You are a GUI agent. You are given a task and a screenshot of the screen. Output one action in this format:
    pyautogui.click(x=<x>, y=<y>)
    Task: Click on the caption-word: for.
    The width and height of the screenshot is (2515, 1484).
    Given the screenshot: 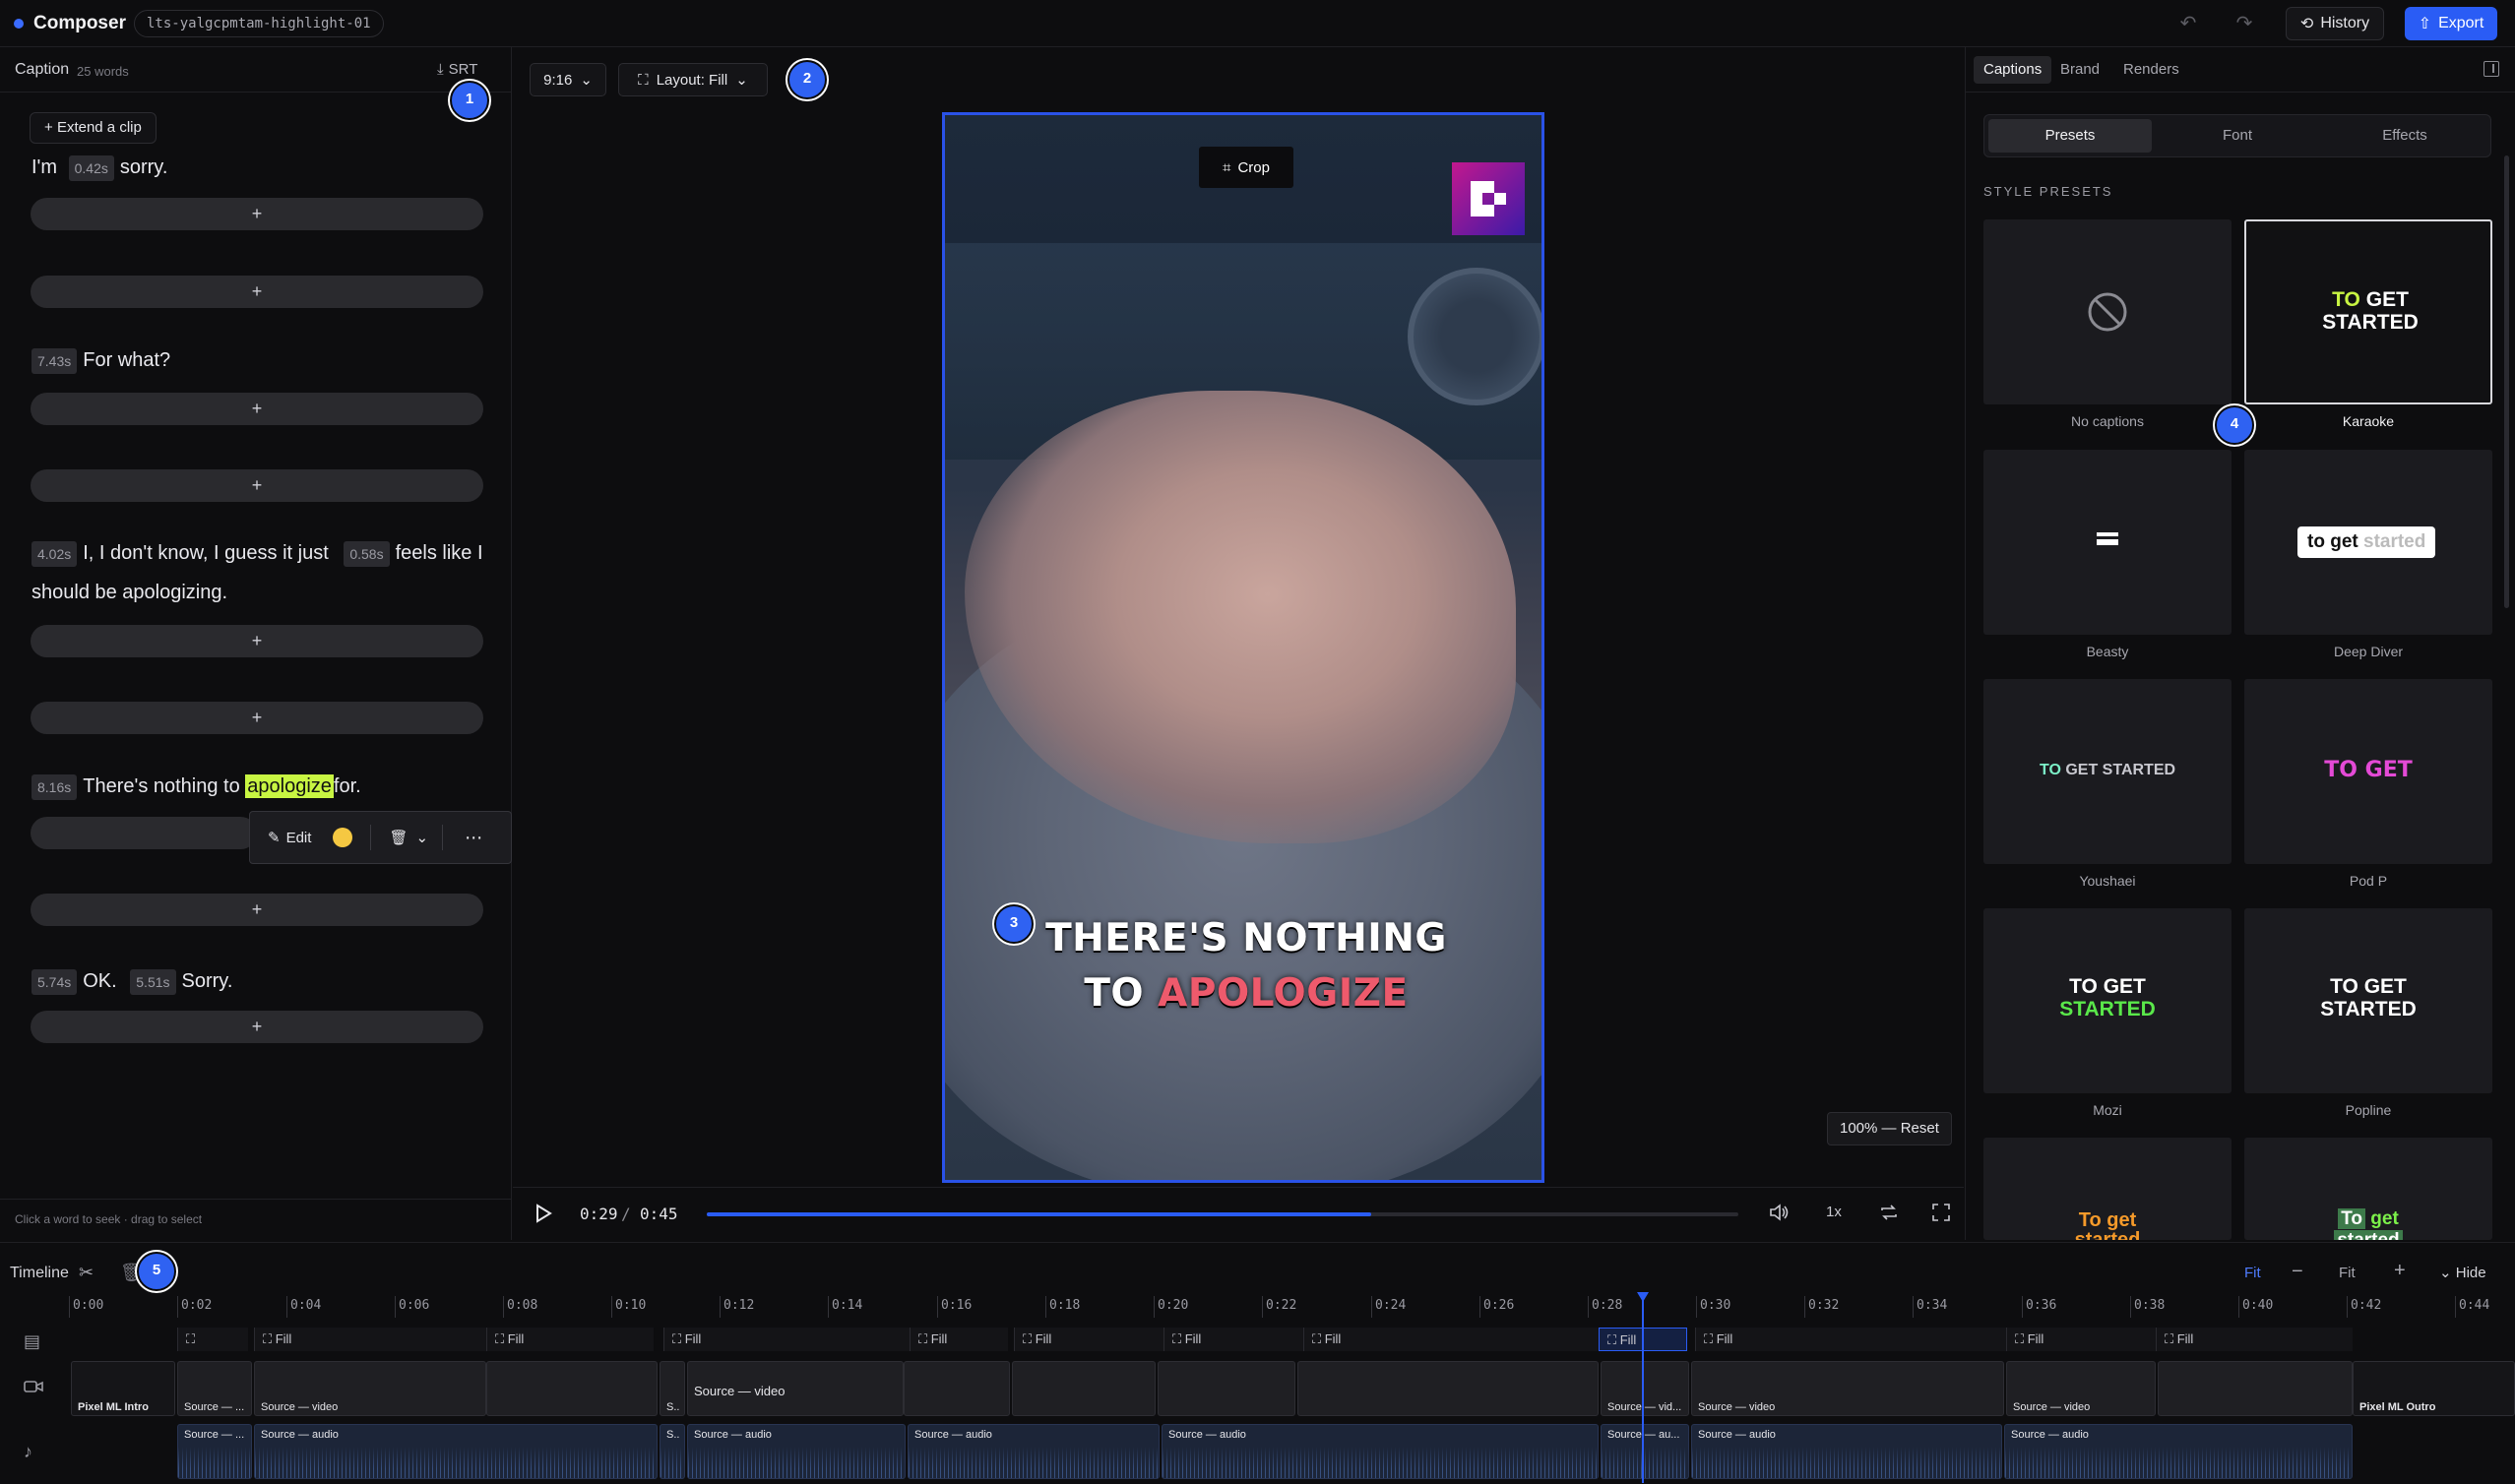 What is the action you would take?
    pyautogui.click(x=347, y=786)
    